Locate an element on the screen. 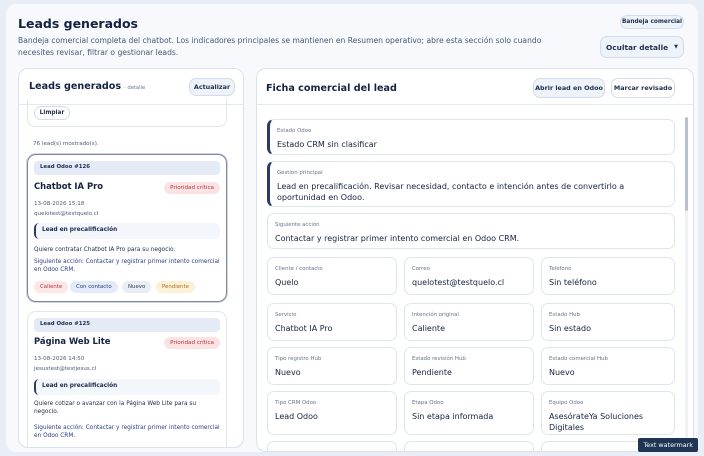 This screenshot has width=704, height=456. field-value: Sin estado is located at coordinates (570, 328).